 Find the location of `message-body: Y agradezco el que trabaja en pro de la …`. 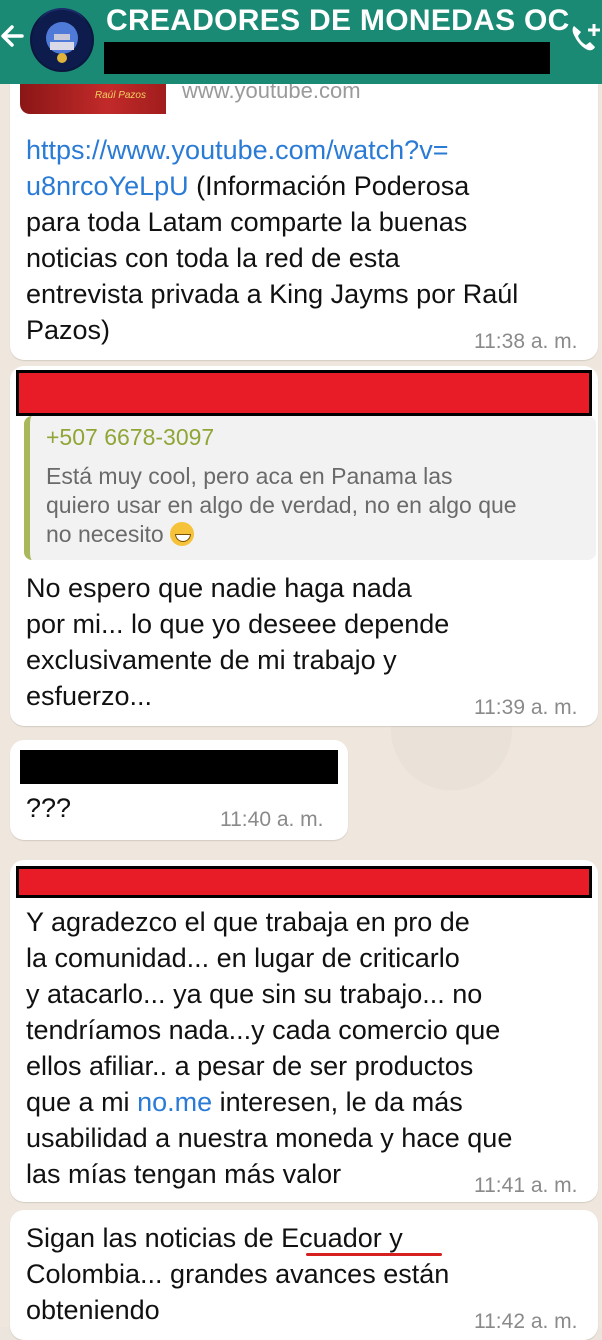

message-body: Y agradezco el que trabaja en pro de la … is located at coordinates (263, 1012).